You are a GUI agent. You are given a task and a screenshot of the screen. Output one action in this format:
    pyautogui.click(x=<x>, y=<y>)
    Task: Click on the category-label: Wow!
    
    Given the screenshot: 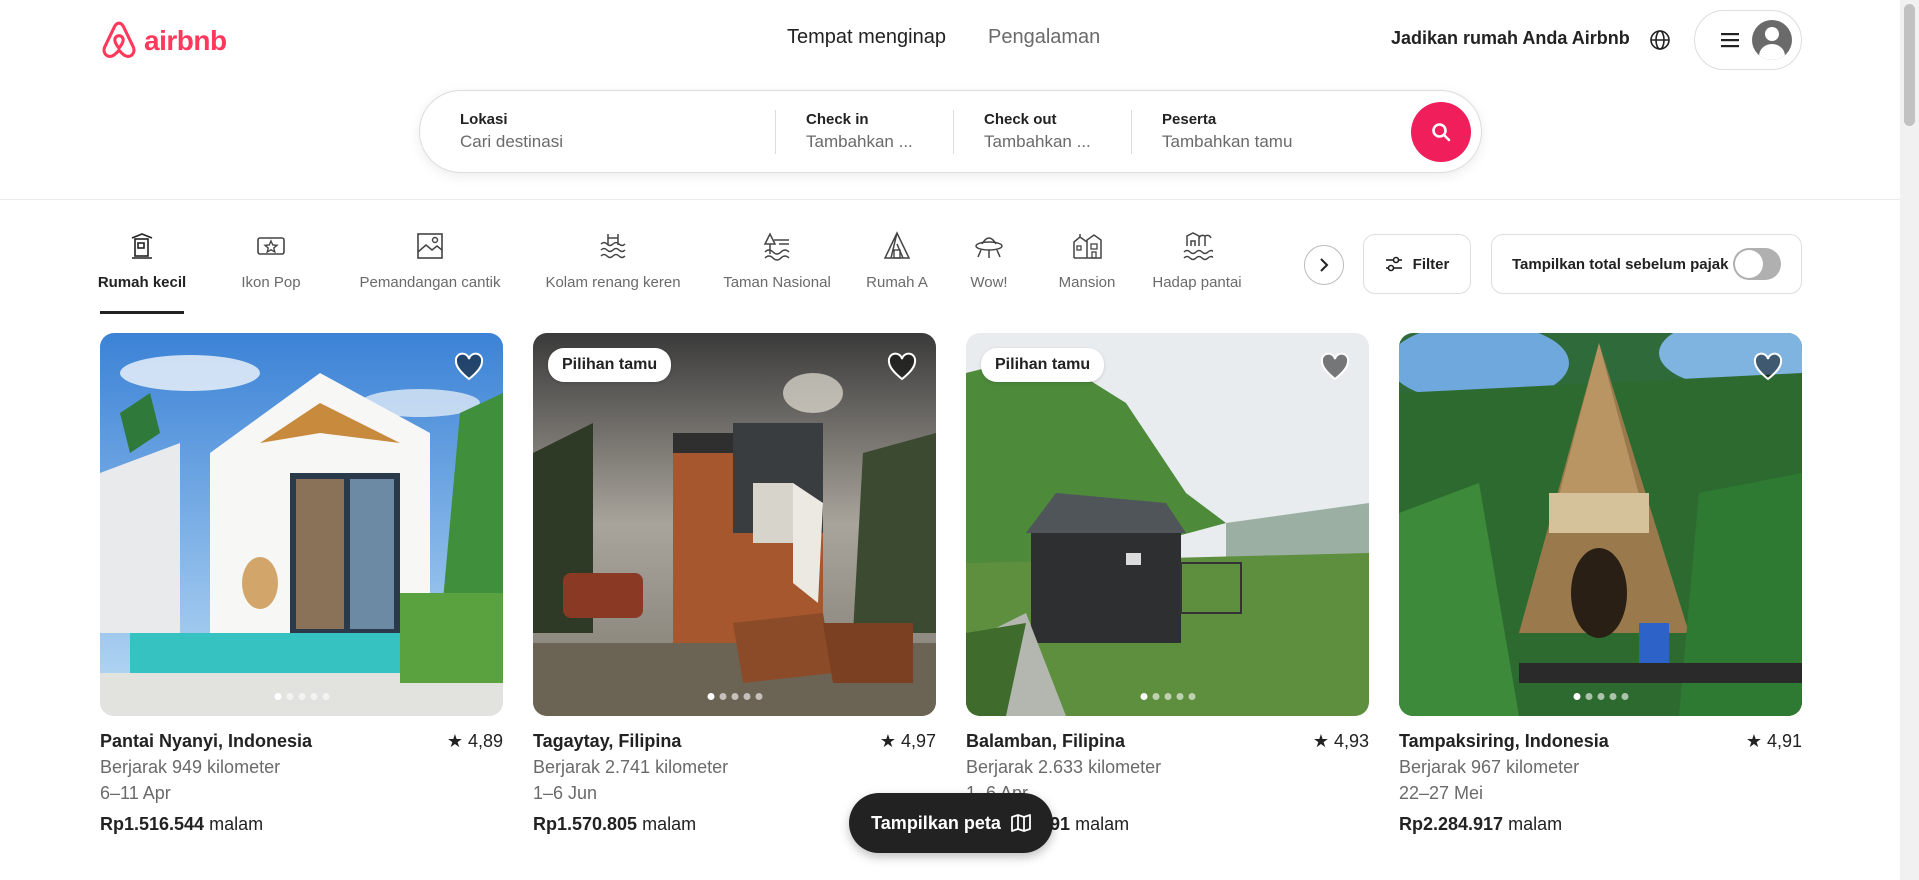 What is the action you would take?
    pyautogui.click(x=989, y=282)
    